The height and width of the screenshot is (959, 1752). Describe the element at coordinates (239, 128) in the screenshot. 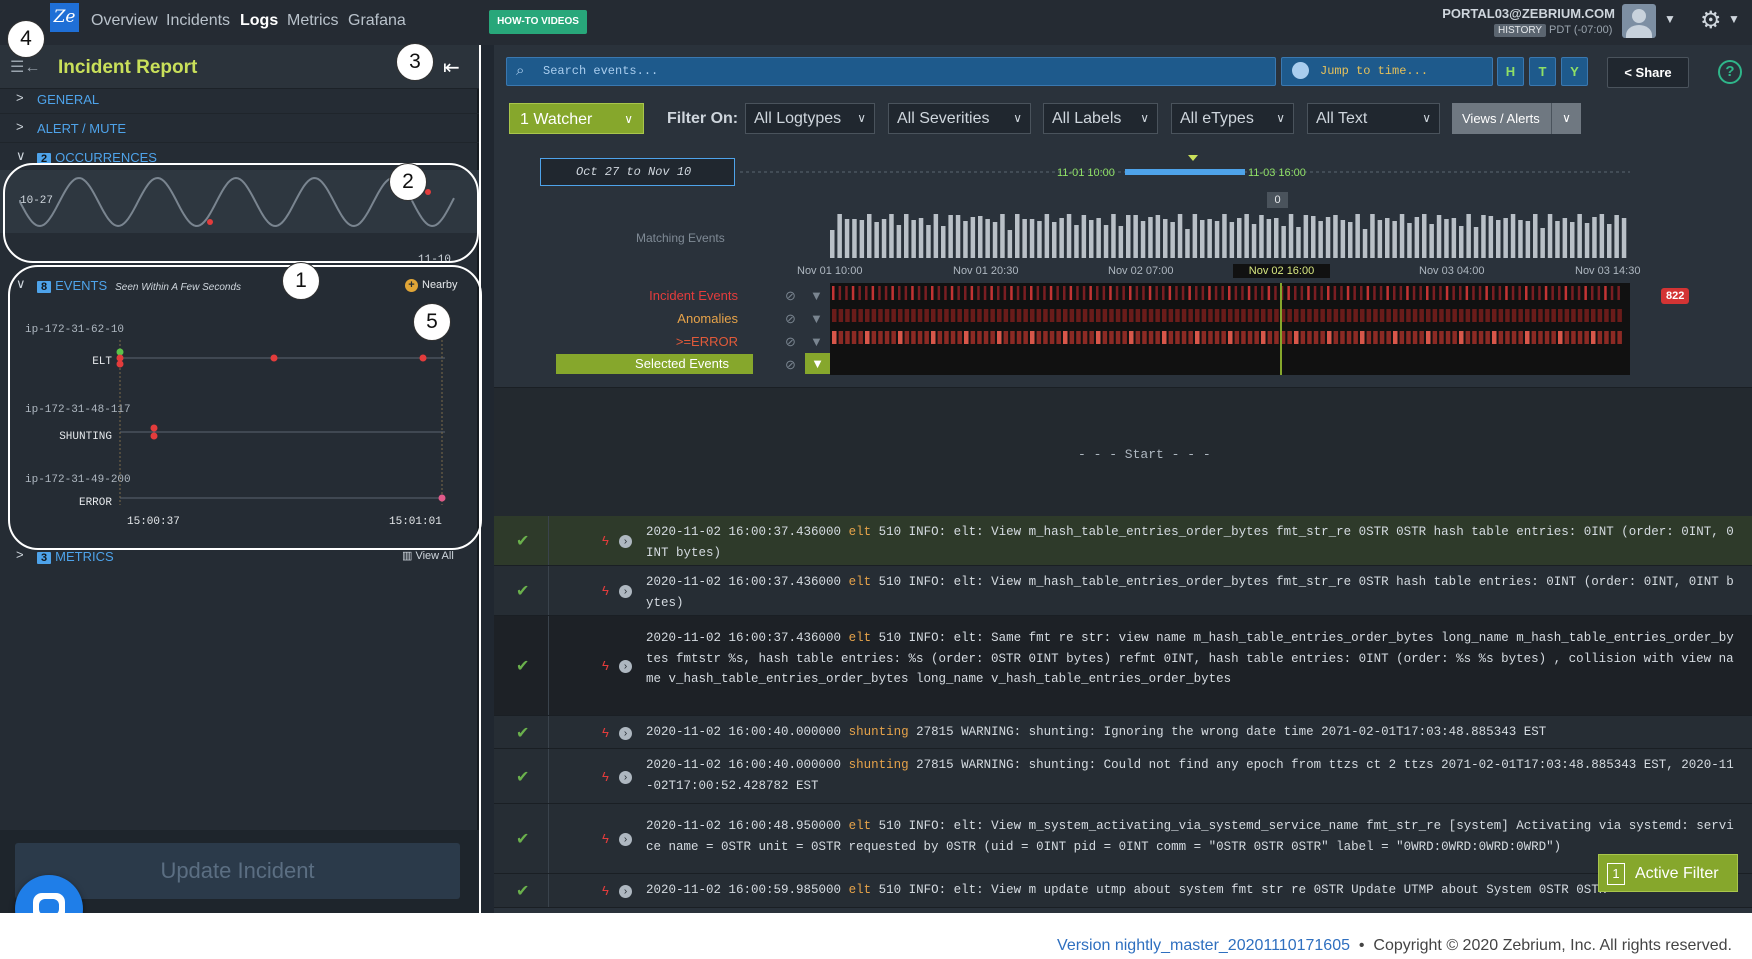

I see `section-alert-mute: > ALERT / MUTE` at that location.